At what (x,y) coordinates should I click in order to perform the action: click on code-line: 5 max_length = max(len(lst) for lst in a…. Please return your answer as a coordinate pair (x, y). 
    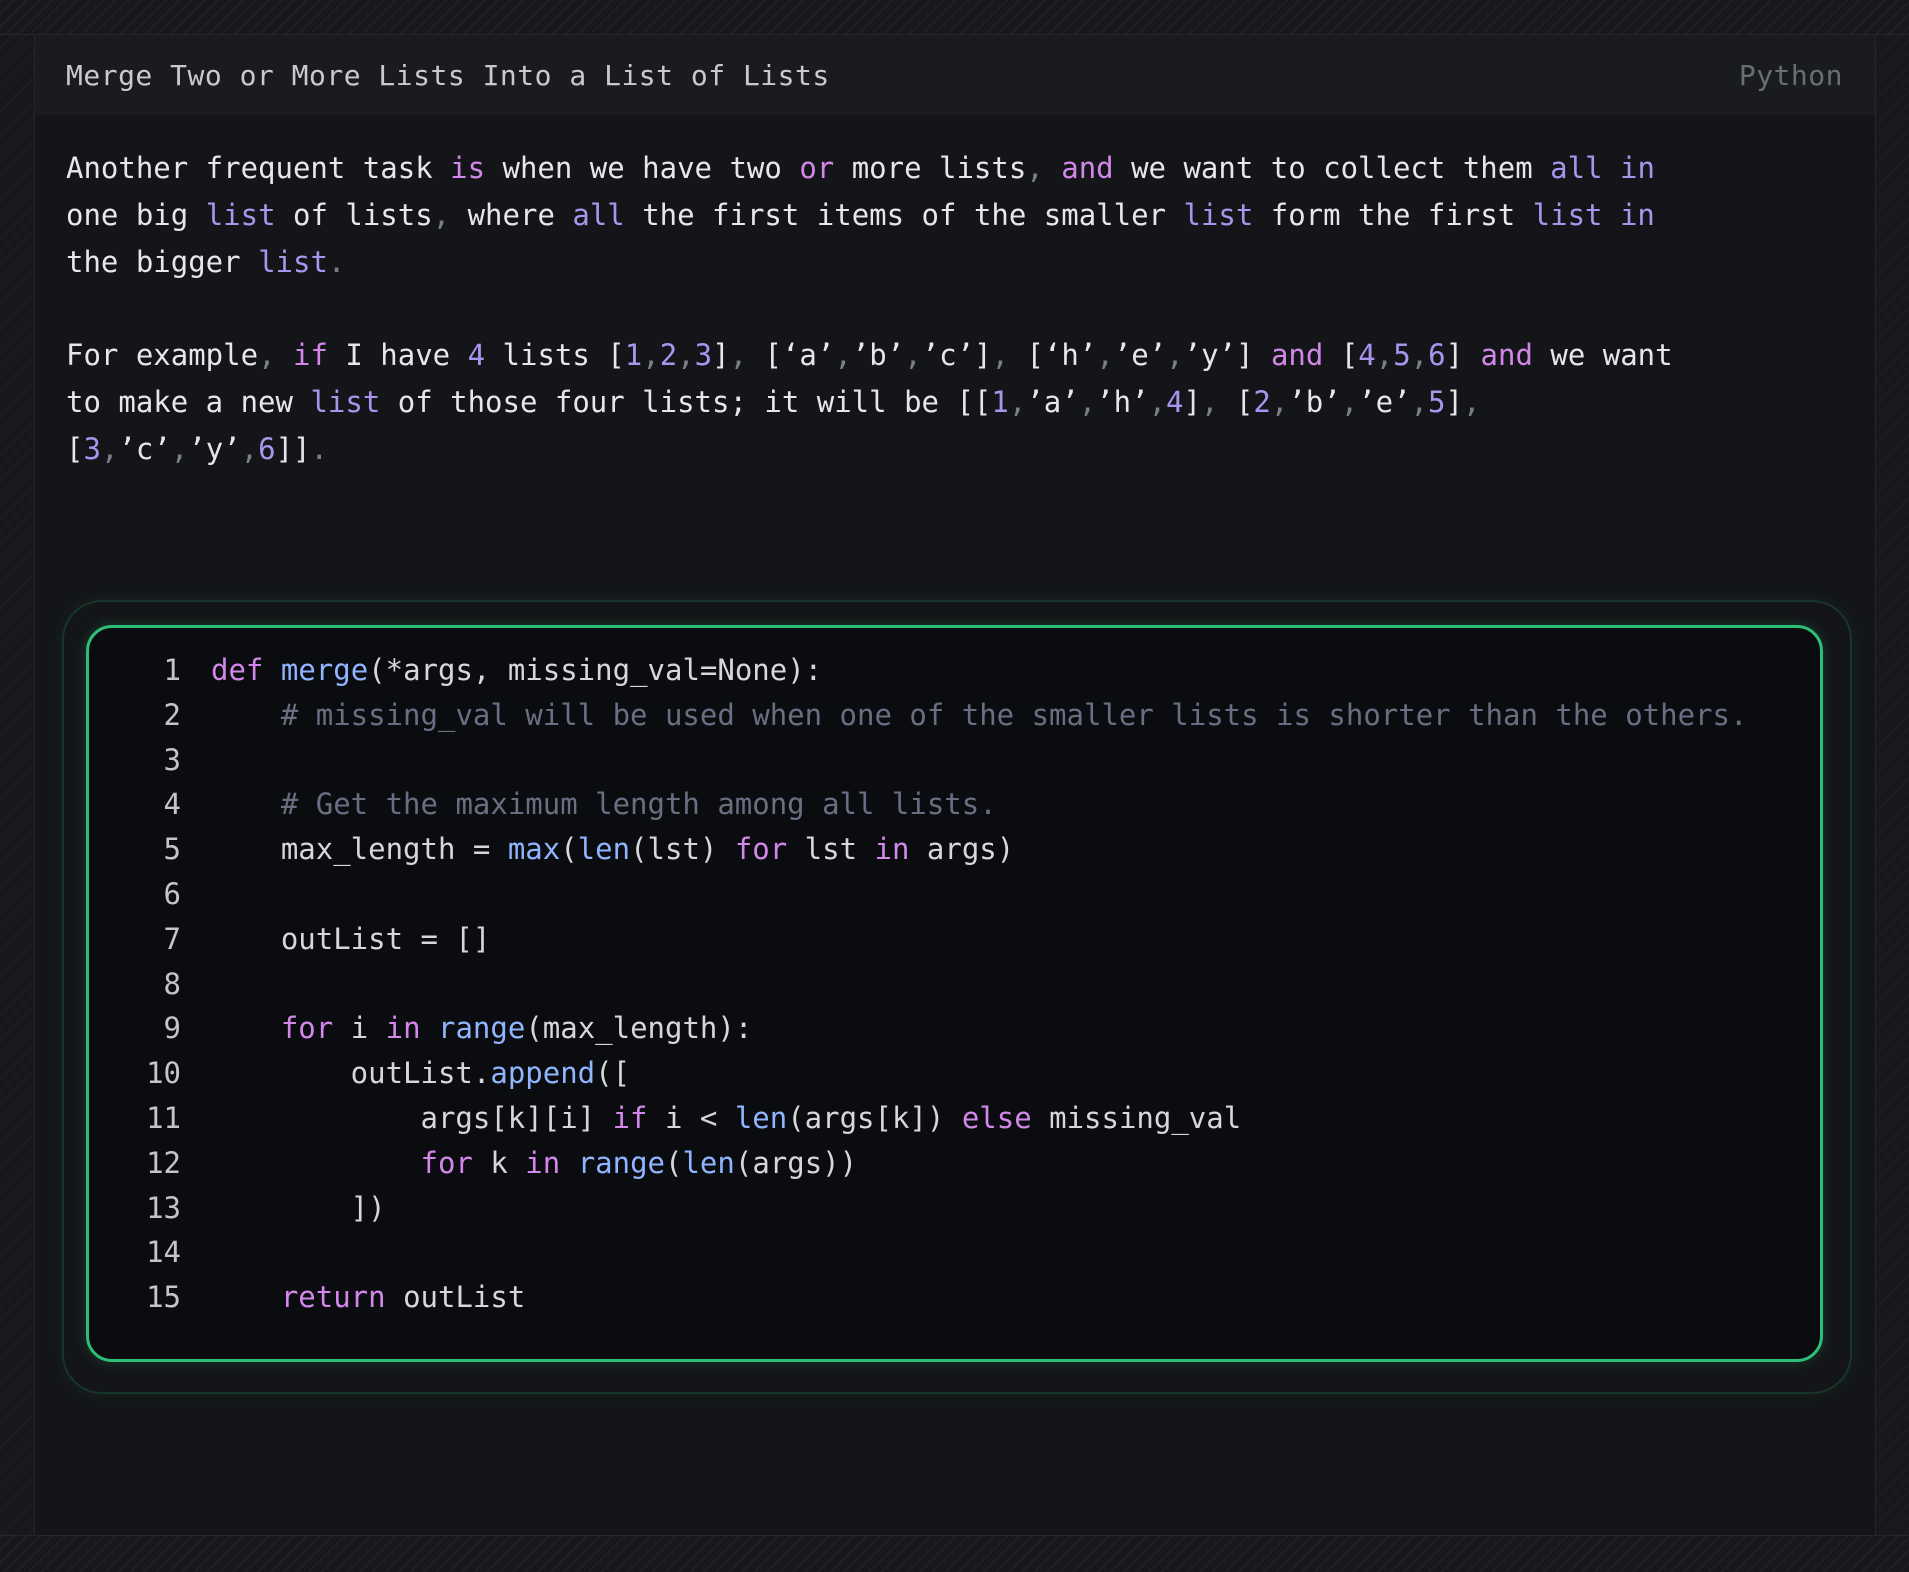
    Looking at the image, I should click on (938, 849).